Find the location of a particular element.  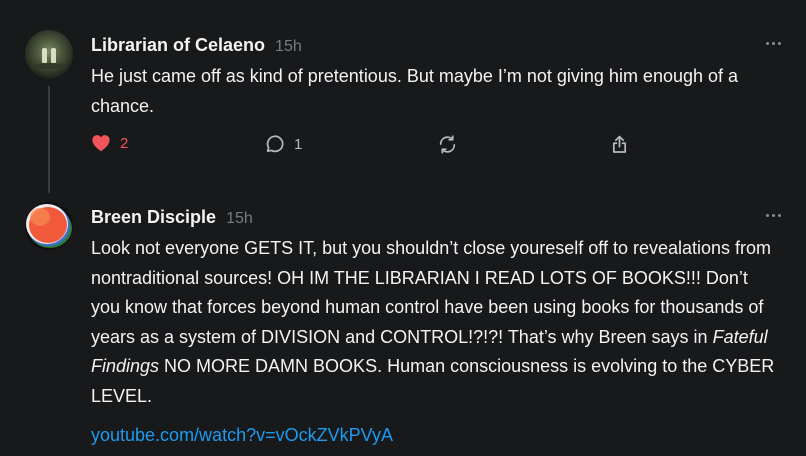

post-header: Breen Disciple 15h is located at coordinates (172, 217).